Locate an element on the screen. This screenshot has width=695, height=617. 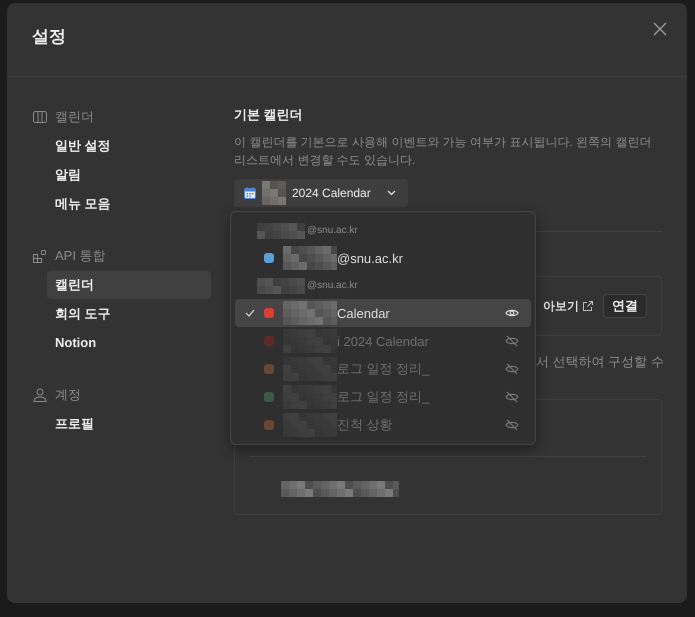
section-header: 캘린더 is located at coordinates (74, 117).